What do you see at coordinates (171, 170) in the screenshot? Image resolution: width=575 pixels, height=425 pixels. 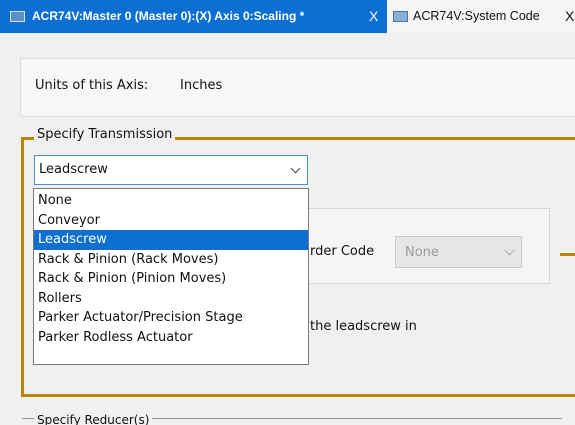 I see `transmission-select: Leadscrew` at bounding box center [171, 170].